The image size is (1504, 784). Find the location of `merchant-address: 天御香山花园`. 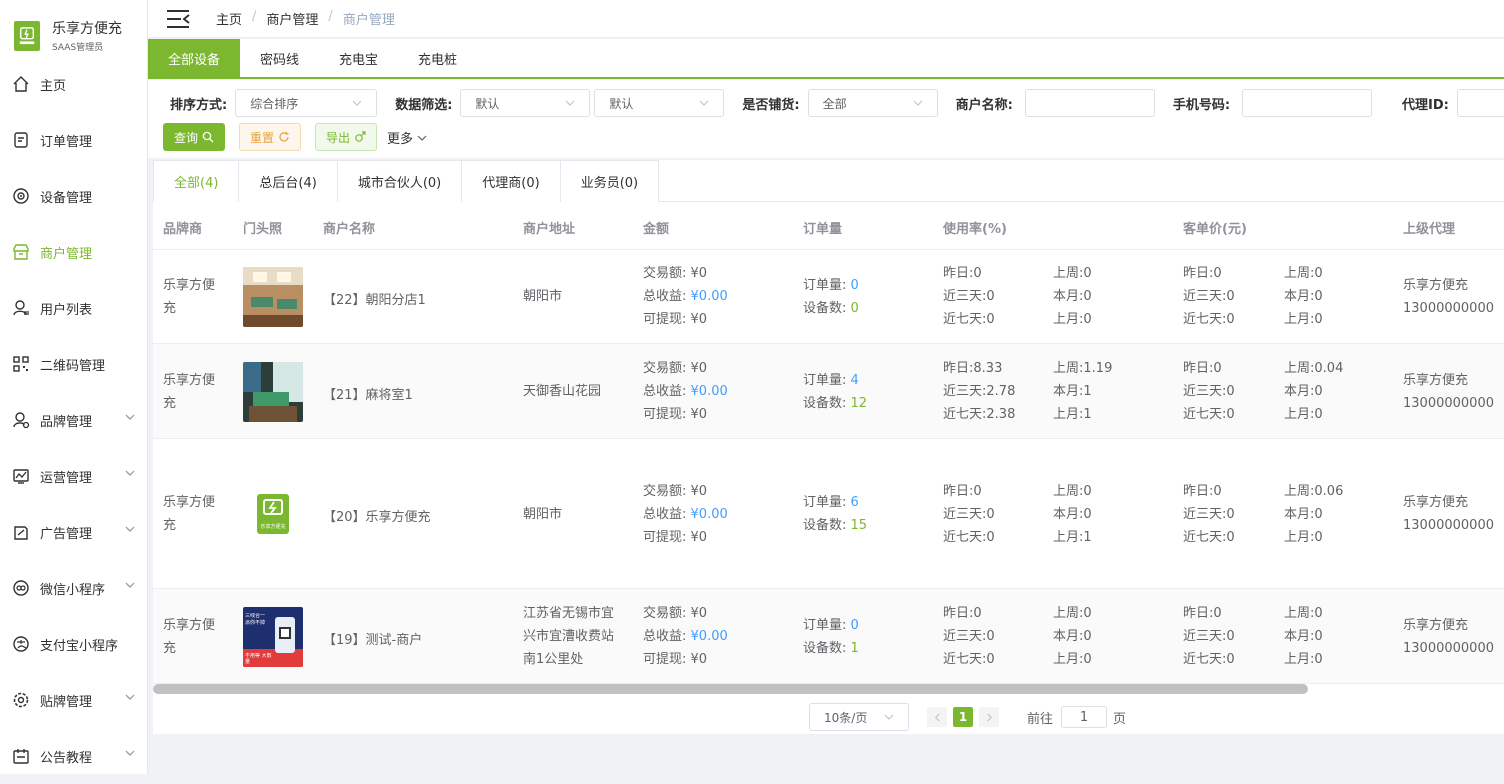

merchant-address: 天御香山花园 is located at coordinates (562, 391).